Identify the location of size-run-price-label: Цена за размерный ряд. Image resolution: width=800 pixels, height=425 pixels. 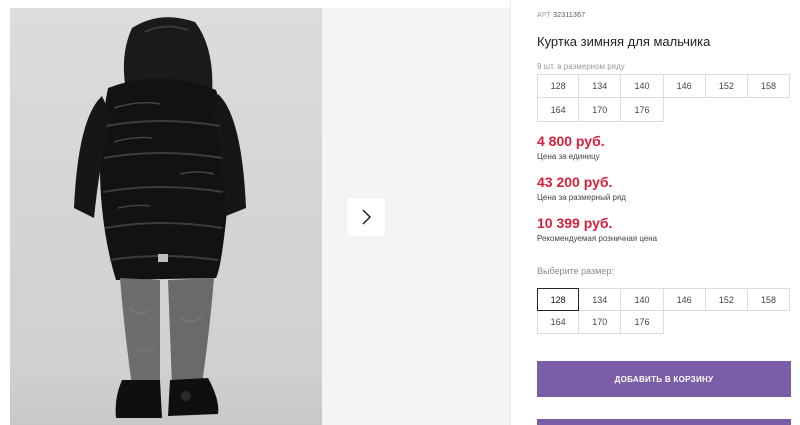
(581, 197).